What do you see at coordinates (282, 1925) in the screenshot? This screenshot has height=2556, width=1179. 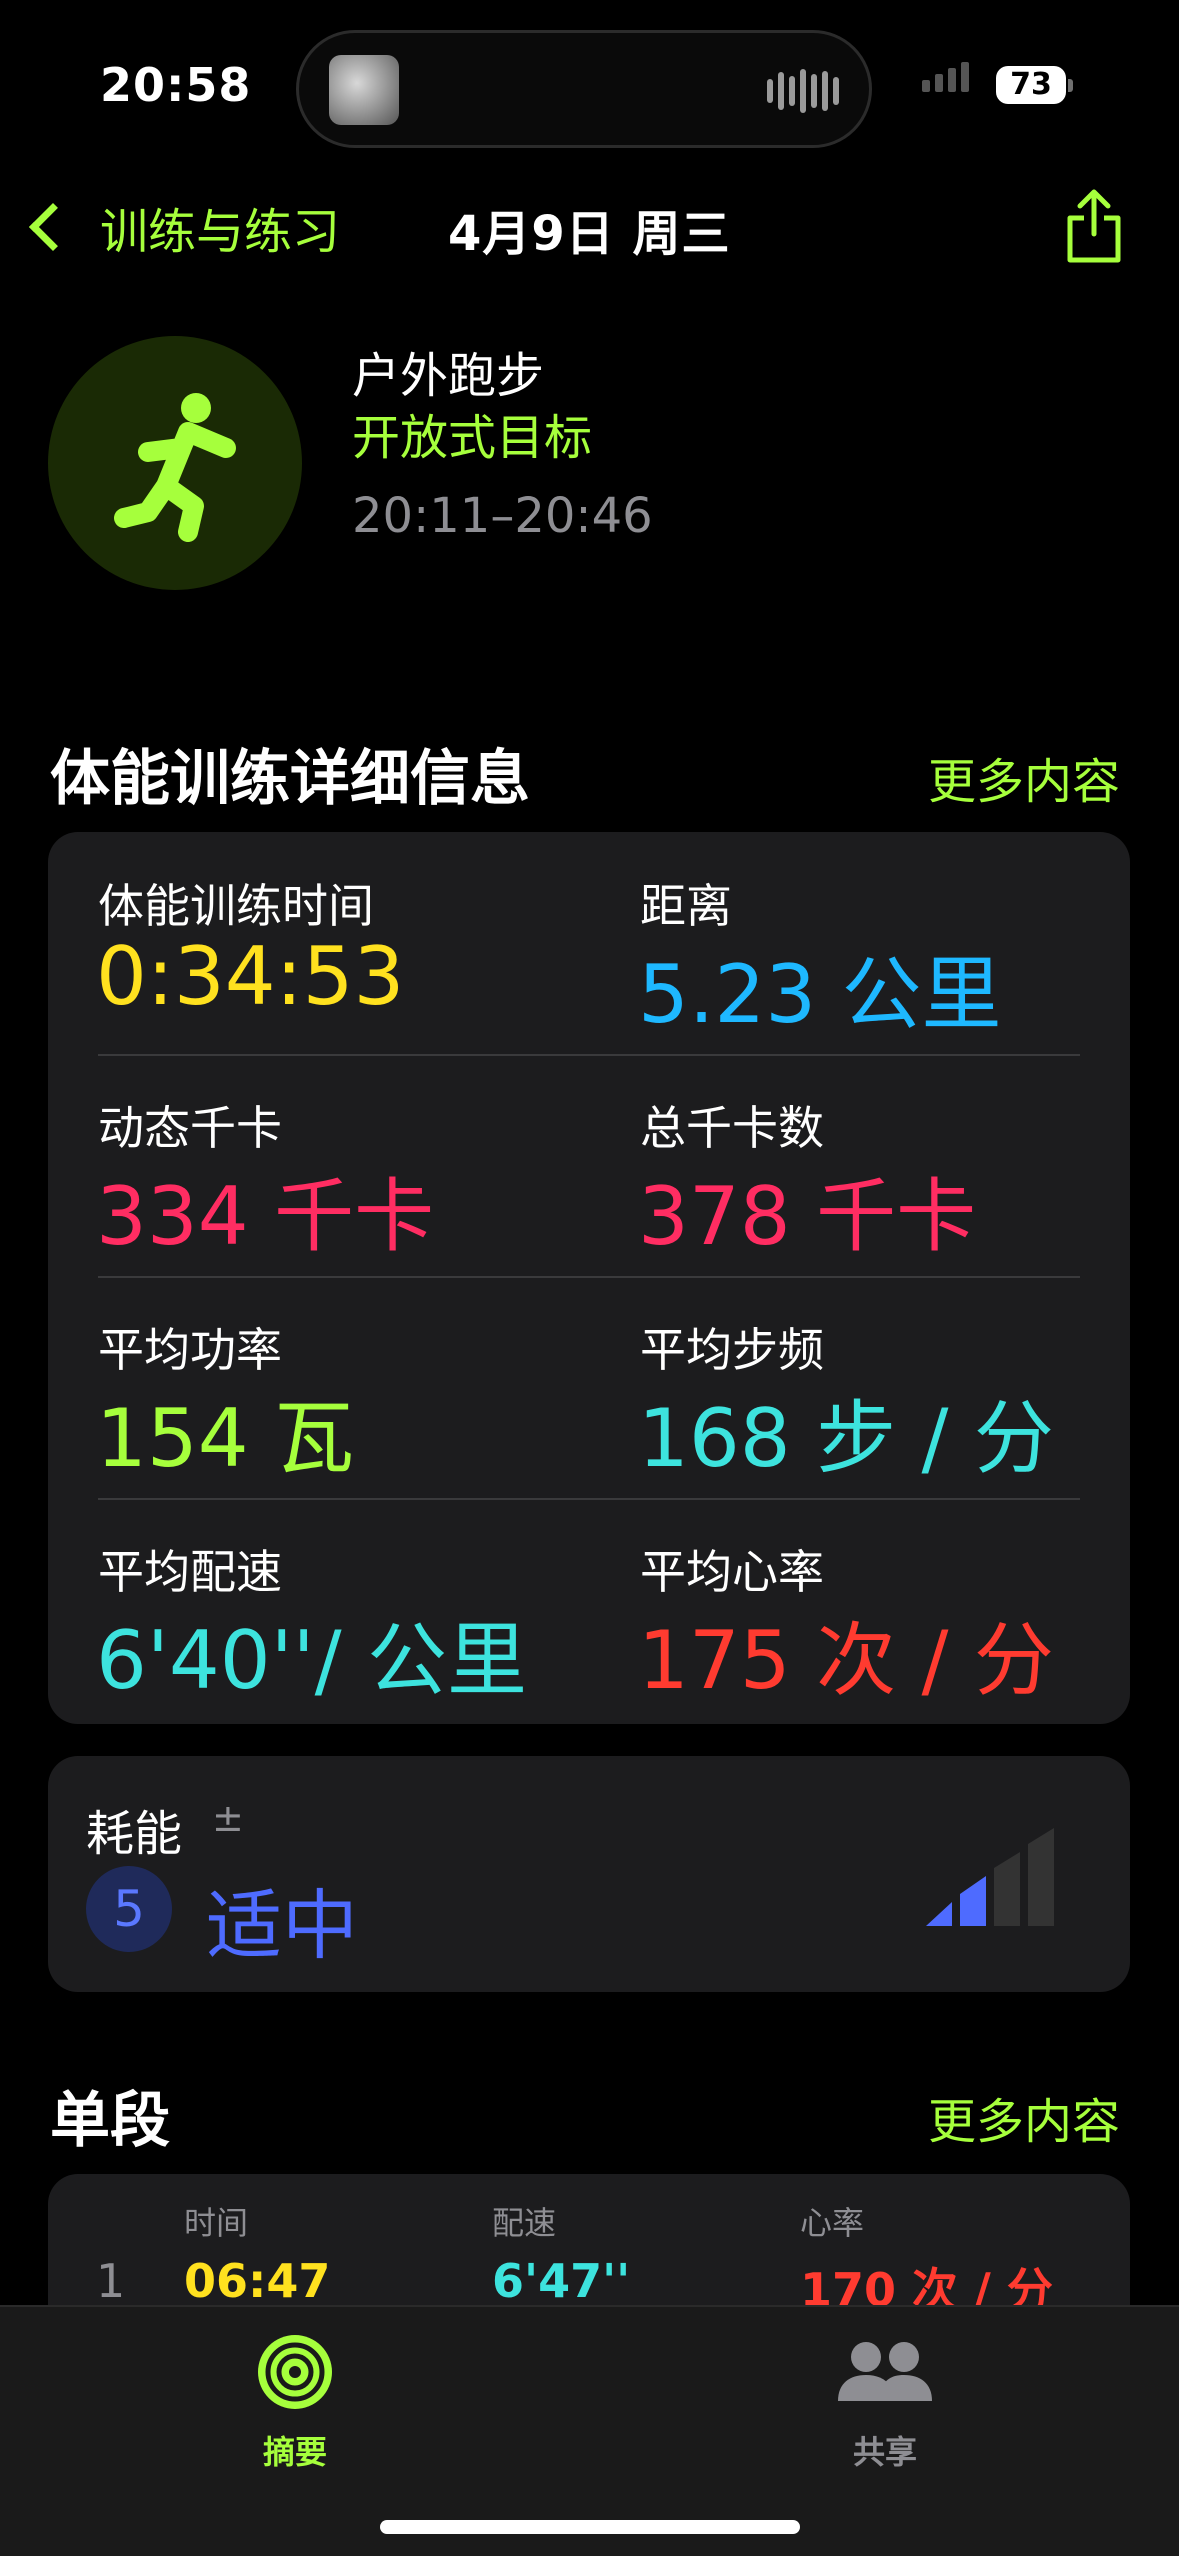 I see `effort-level-text: 适中` at bounding box center [282, 1925].